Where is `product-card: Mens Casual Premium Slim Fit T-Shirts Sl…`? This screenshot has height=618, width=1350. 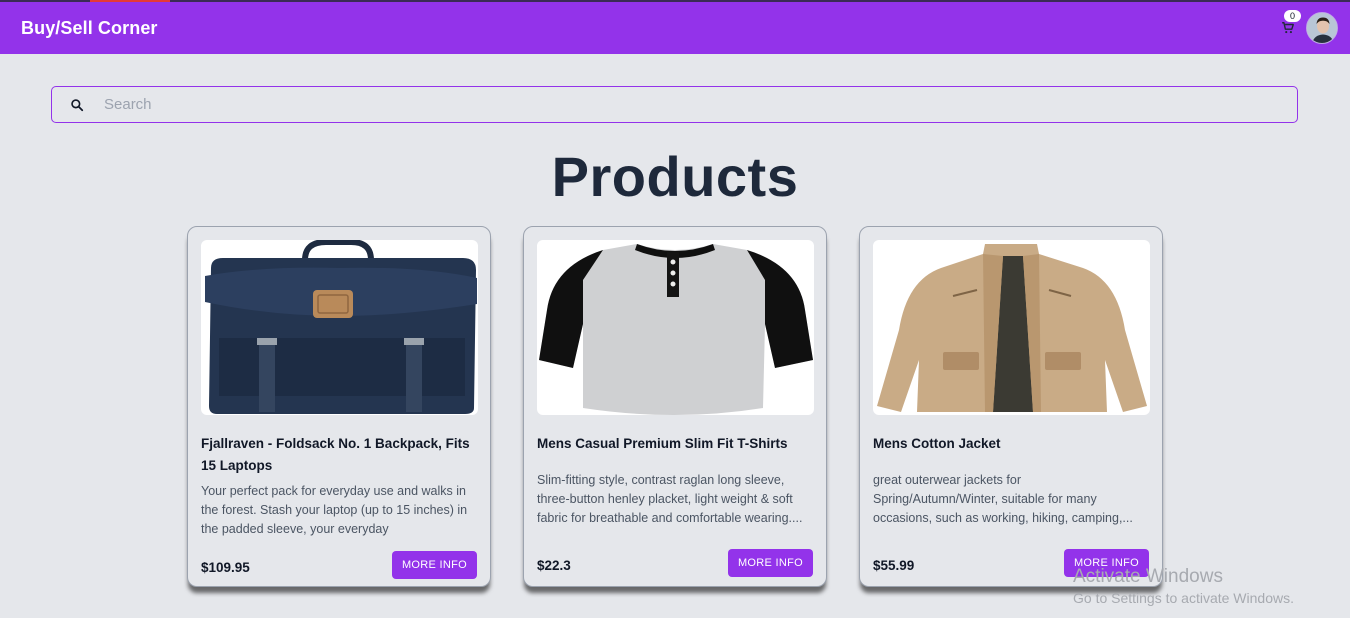
product-card: Mens Casual Premium Slim Fit T-Shirts Sl… is located at coordinates (675, 406).